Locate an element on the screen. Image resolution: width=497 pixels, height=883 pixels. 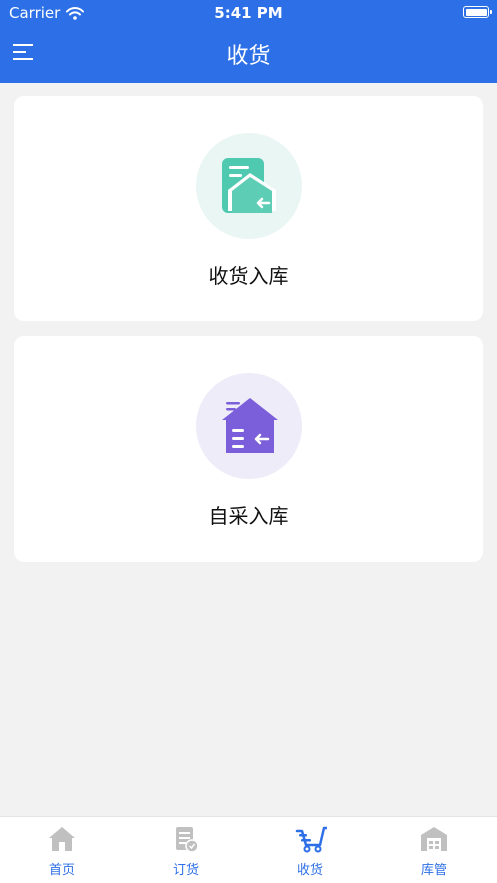
battery-icon is located at coordinates (477, 12).